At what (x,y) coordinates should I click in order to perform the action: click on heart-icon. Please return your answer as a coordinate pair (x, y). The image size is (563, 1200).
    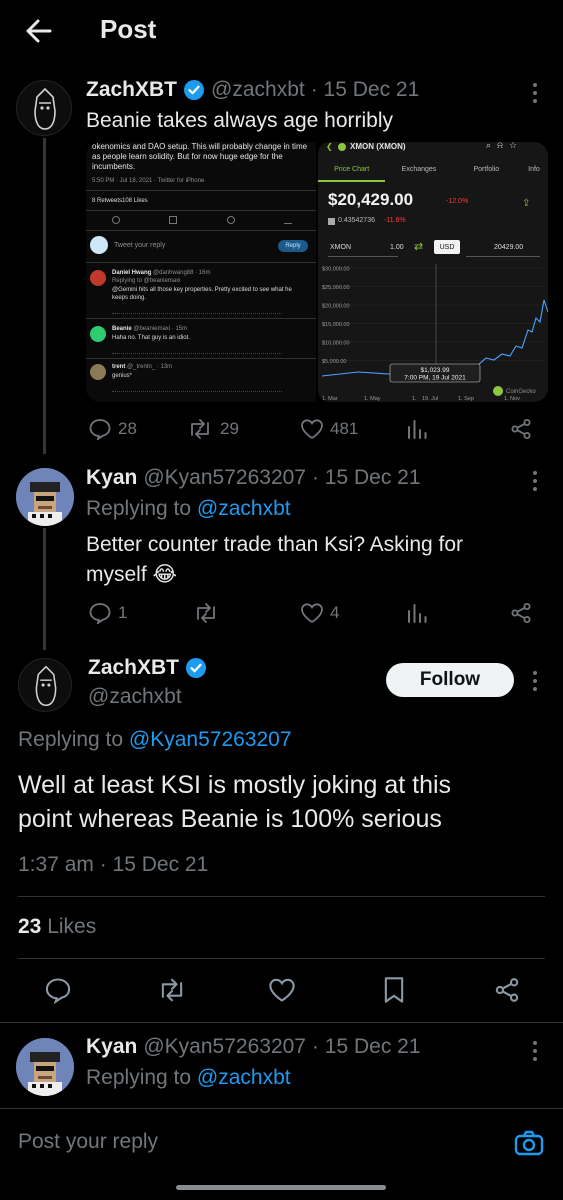
    Looking at the image, I should click on (282, 990).